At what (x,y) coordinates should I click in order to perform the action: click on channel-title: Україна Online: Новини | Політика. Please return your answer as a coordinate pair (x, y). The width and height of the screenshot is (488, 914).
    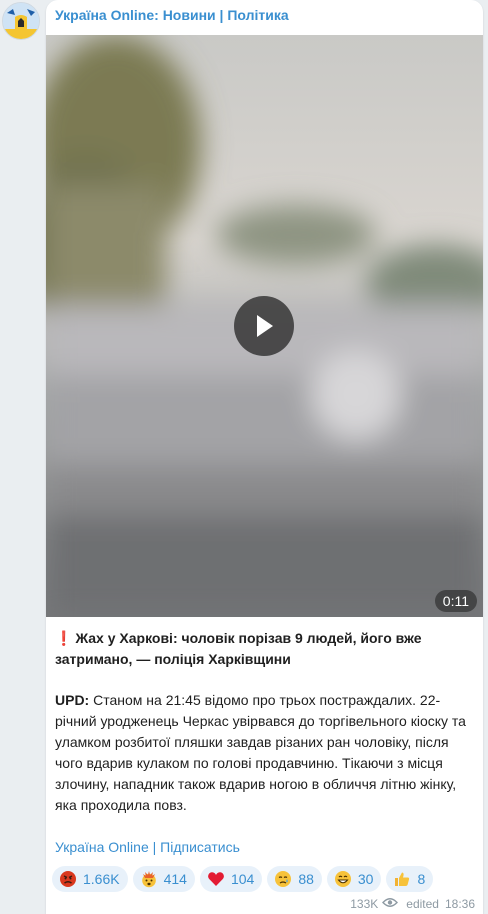
    Looking at the image, I should click on (172, 15).